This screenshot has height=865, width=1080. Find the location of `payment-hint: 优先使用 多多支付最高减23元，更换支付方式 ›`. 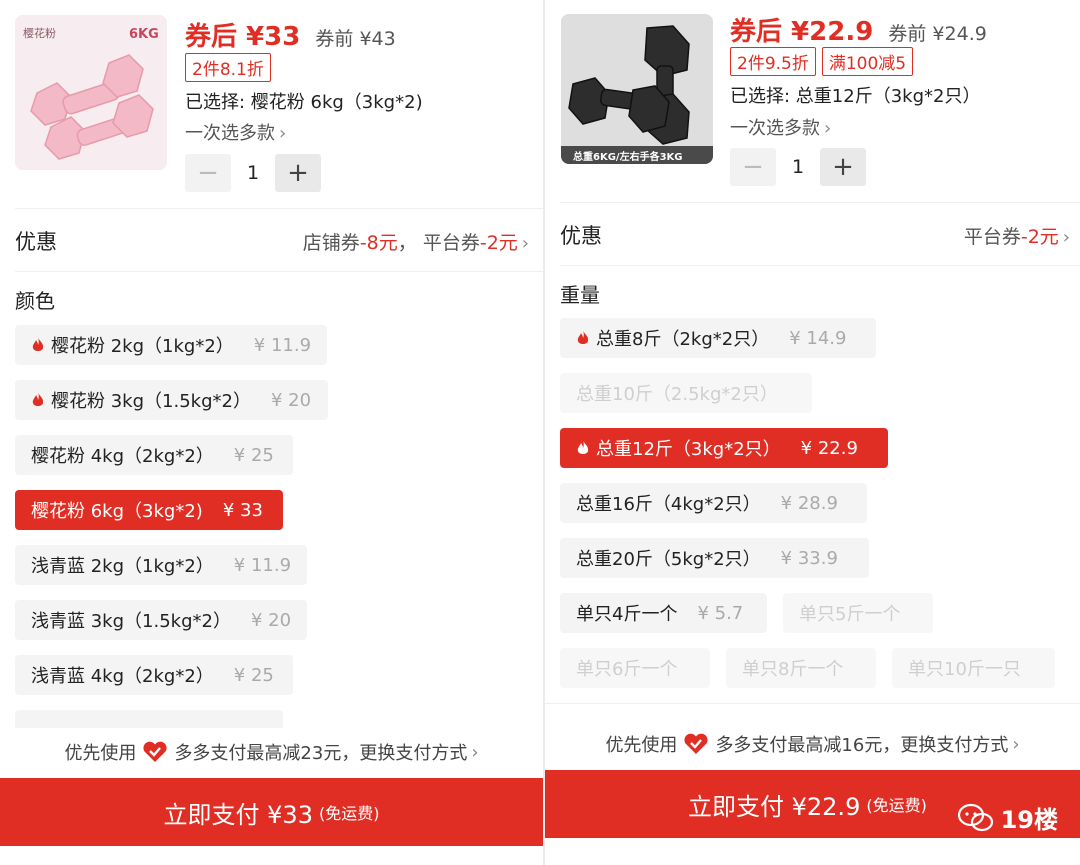

payment-hint: 优先使用 多多支付最高减23元，更换支付方式 › is located at coordinates (271, 752).